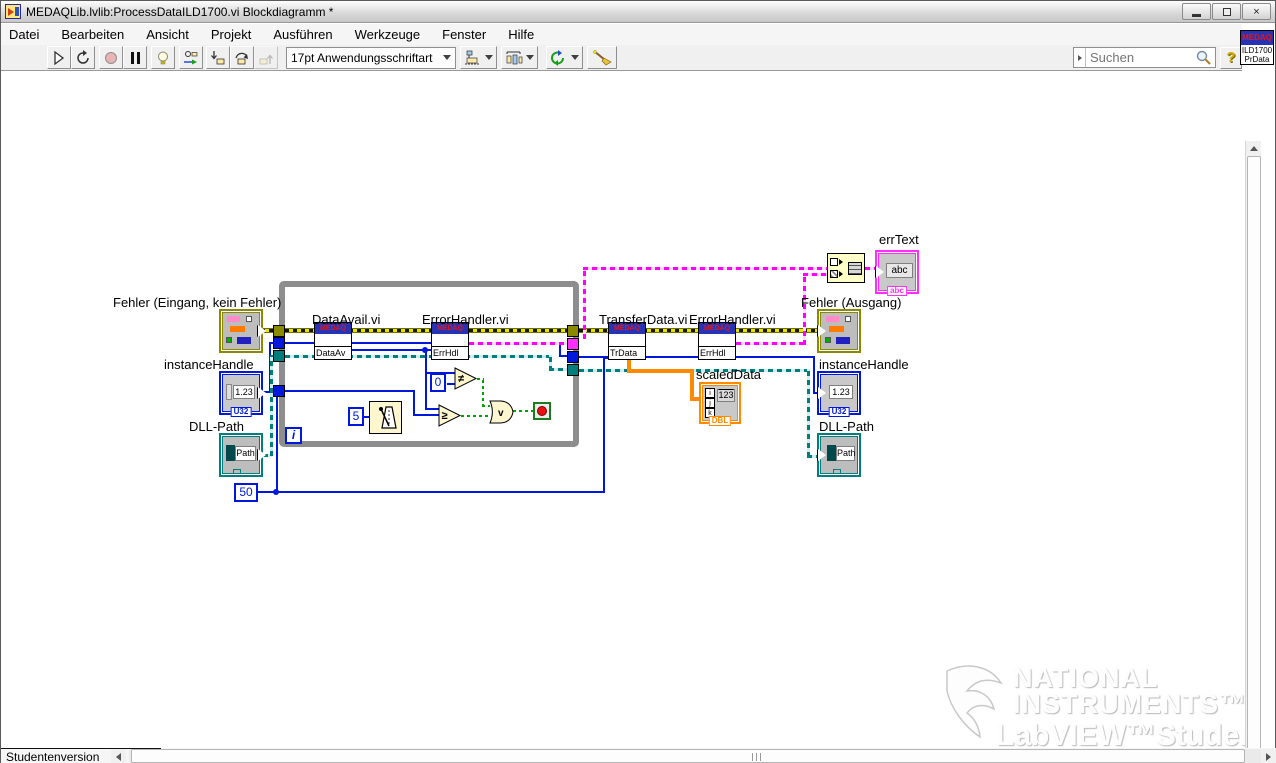 This screenshot has height=763, width=1276. Describe the element at coordinates (450, 341) in the screenshot. I see `subvi-errorhandler-1: MEDAQ ErrHdl` at that location.